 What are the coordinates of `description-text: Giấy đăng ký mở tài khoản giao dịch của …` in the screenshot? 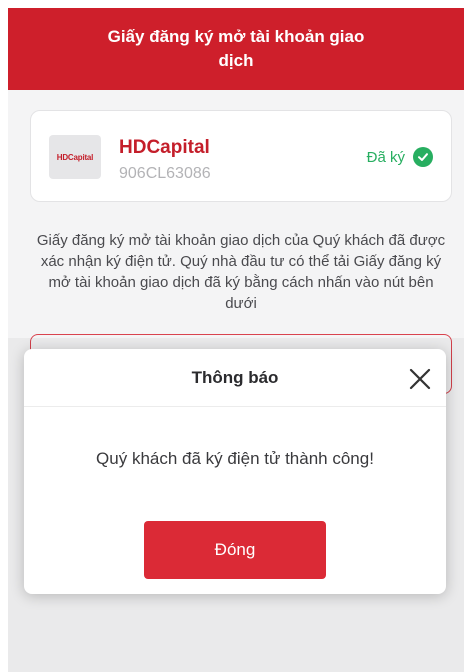 It's located at (241, 272).